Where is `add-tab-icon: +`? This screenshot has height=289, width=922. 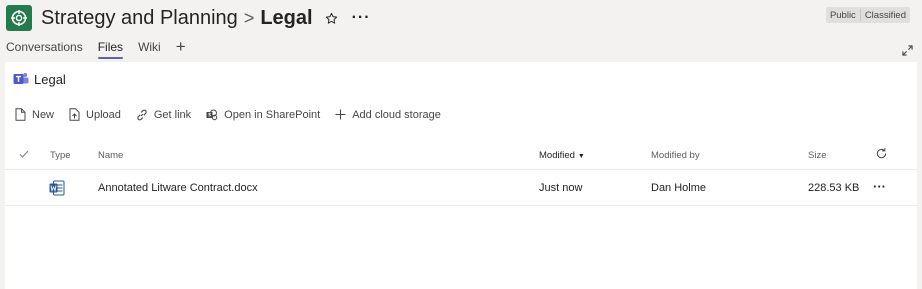 add-tab-icon: + is located at coordinates (181, 47).